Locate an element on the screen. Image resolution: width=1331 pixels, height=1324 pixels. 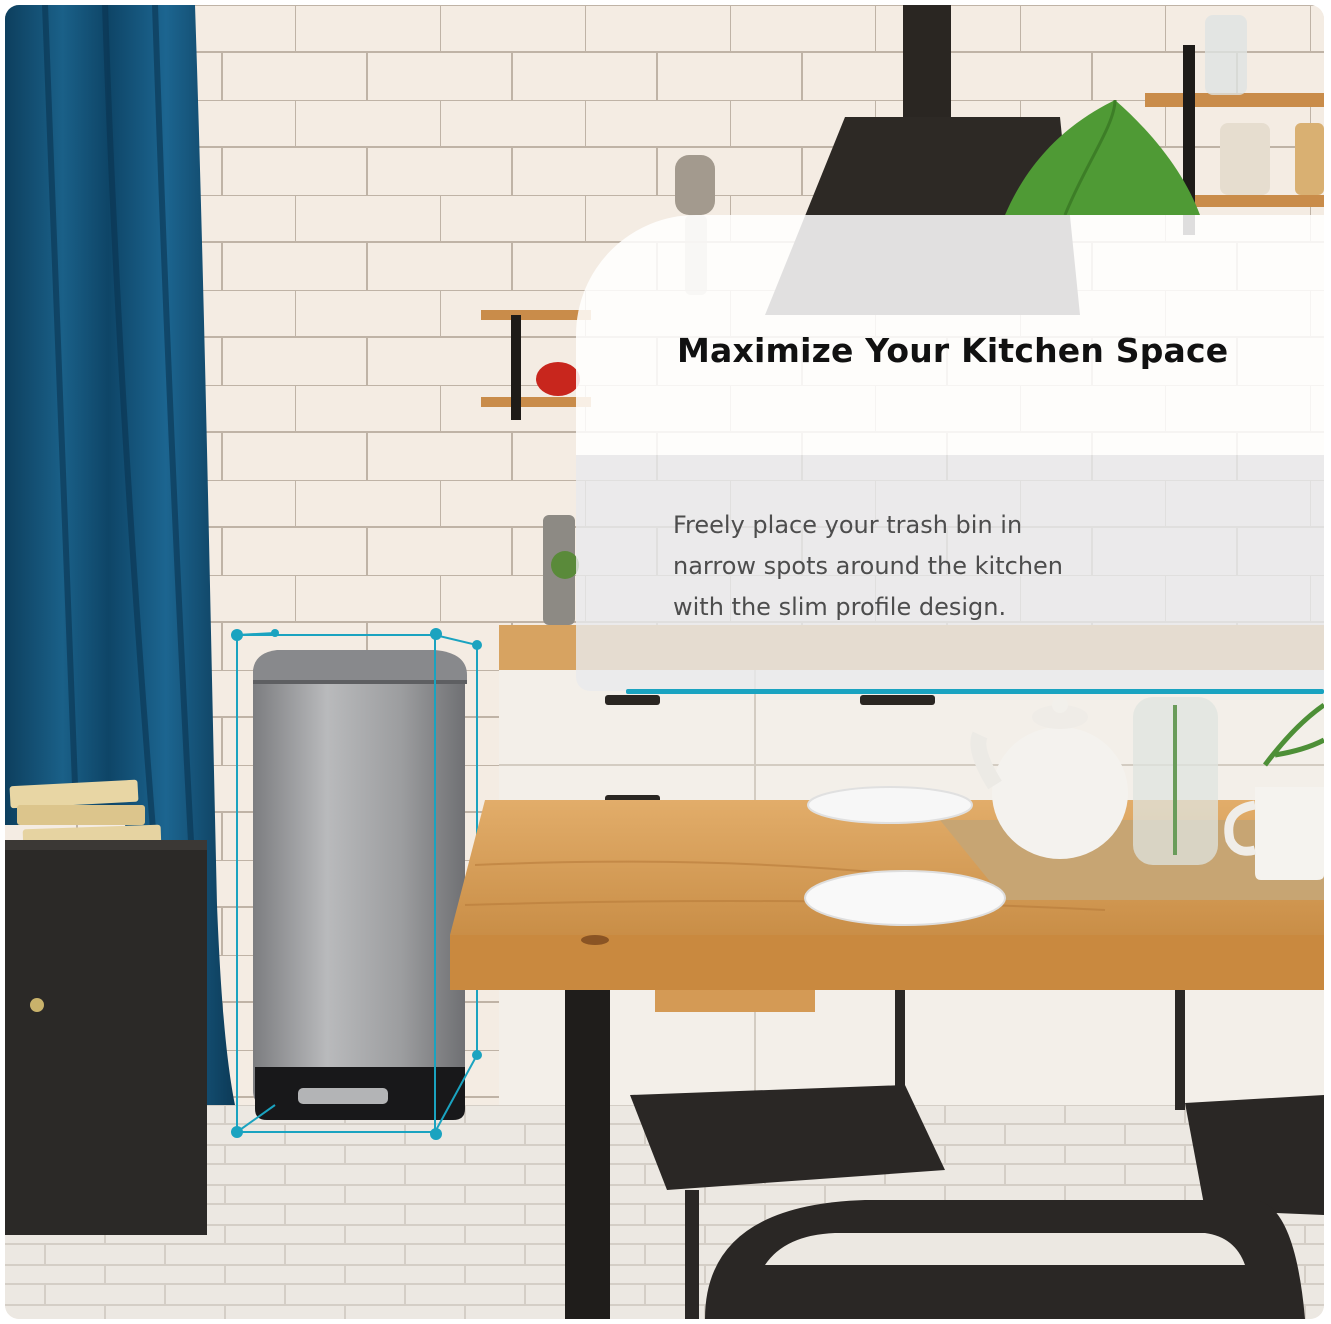
samovar is located at coordinates (695, 185).